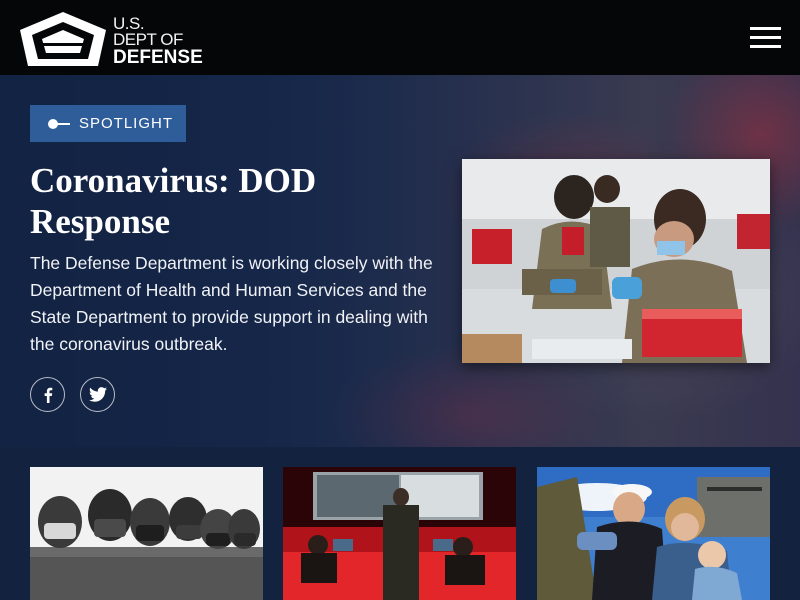 The height and width of the screenshot is (600, 800). Describe the element at coordinates (220, 201) in the screenshot. I see `hero-title: Coronavirus: DOD Response` at that location.